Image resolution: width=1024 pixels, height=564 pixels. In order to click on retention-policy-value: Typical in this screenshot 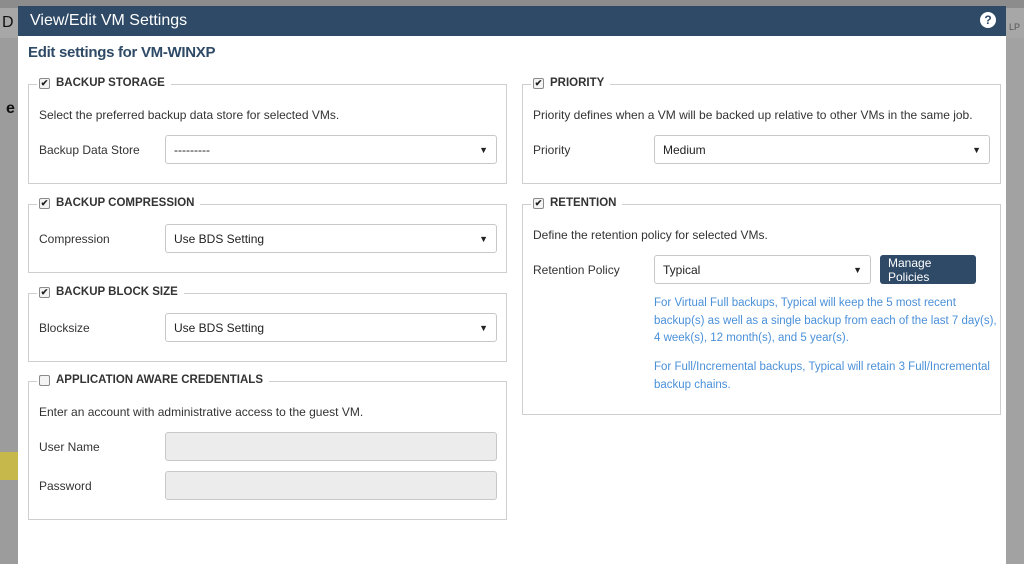, I will do `click(682, 269)`.